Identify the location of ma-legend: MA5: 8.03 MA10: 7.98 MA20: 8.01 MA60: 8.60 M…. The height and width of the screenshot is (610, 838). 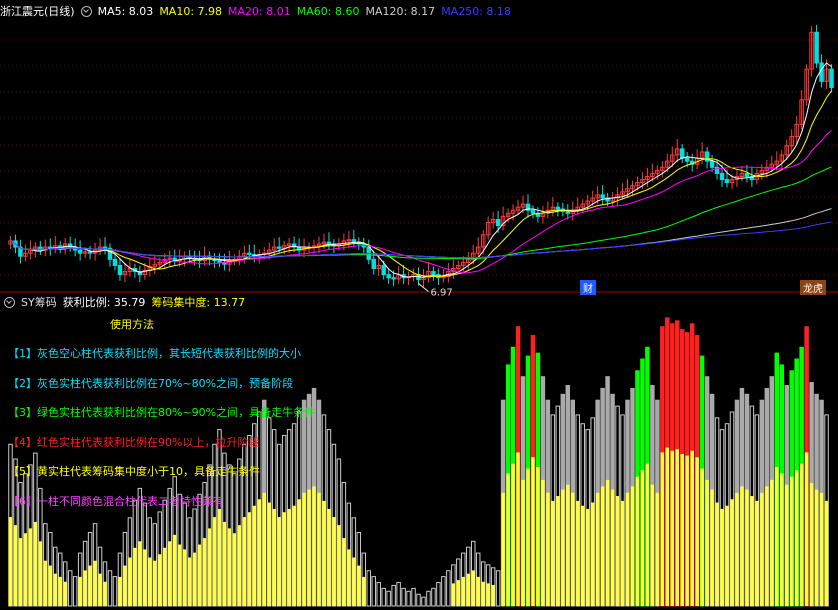
(307, 11).